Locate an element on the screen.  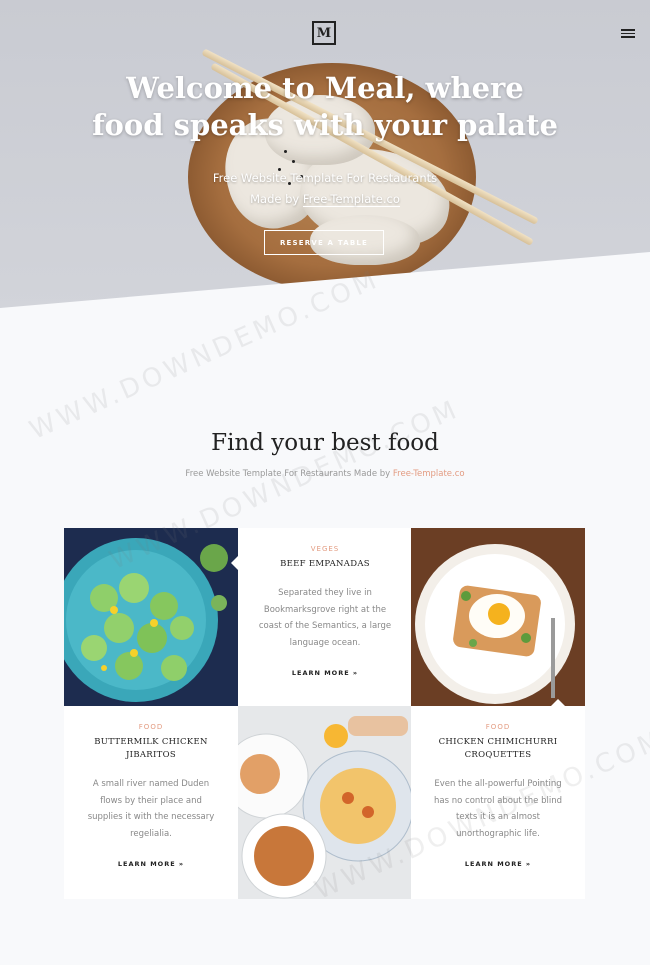
hero-subtitle-prefix: Made by is located at coordinates (276, 199).